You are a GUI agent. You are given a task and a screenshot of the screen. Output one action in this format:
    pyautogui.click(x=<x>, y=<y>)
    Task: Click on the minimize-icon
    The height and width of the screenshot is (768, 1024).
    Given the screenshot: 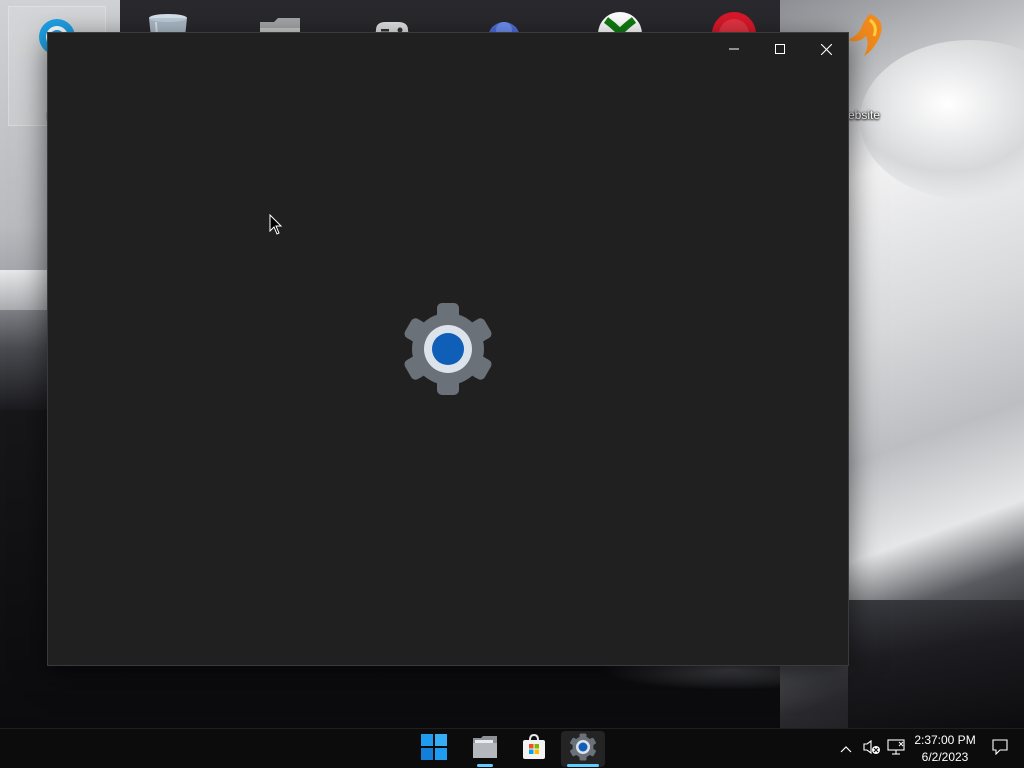 What is the action you would take?
    pyautogui.click(x=734, y=49)
    